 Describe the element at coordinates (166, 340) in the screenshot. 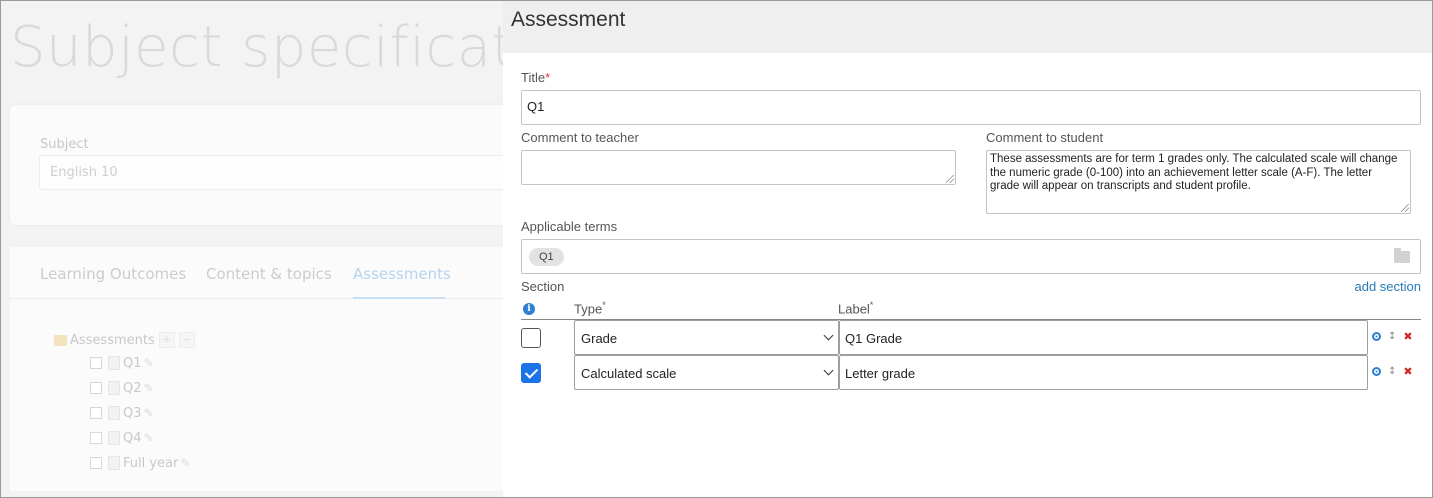

I see `add-node-icon: +` at that location.